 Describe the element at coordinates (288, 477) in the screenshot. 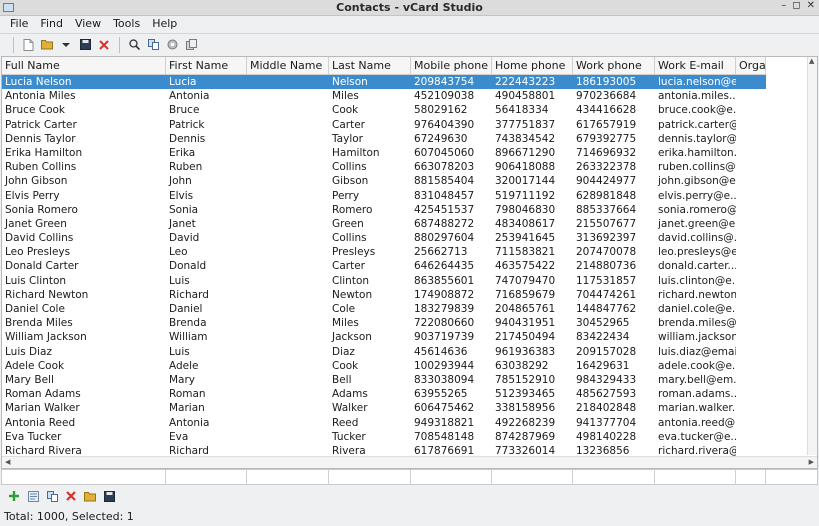

I see `filter-middle-name` at that location.